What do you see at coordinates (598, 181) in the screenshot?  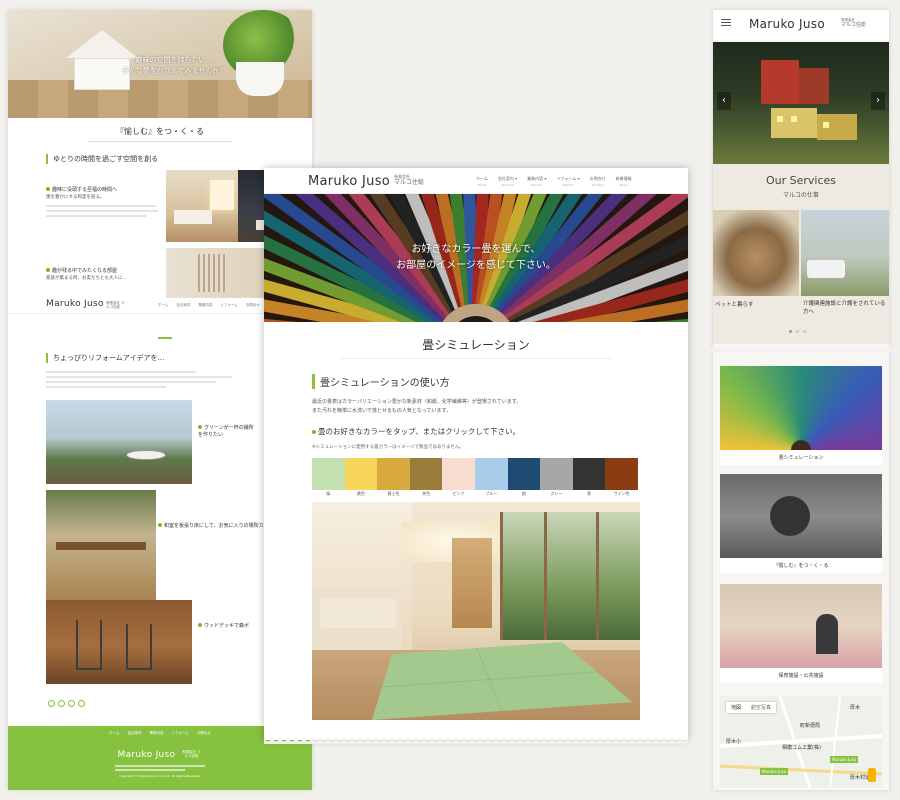 I see `center-nav-contact: お問合せ Contact` at bounding box center [598, 181].